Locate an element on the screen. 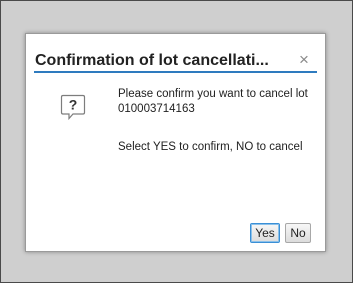 The height and width of the screenshot is (283, 353). question-icon-glyph: ? is located at coordinates (73, 105).